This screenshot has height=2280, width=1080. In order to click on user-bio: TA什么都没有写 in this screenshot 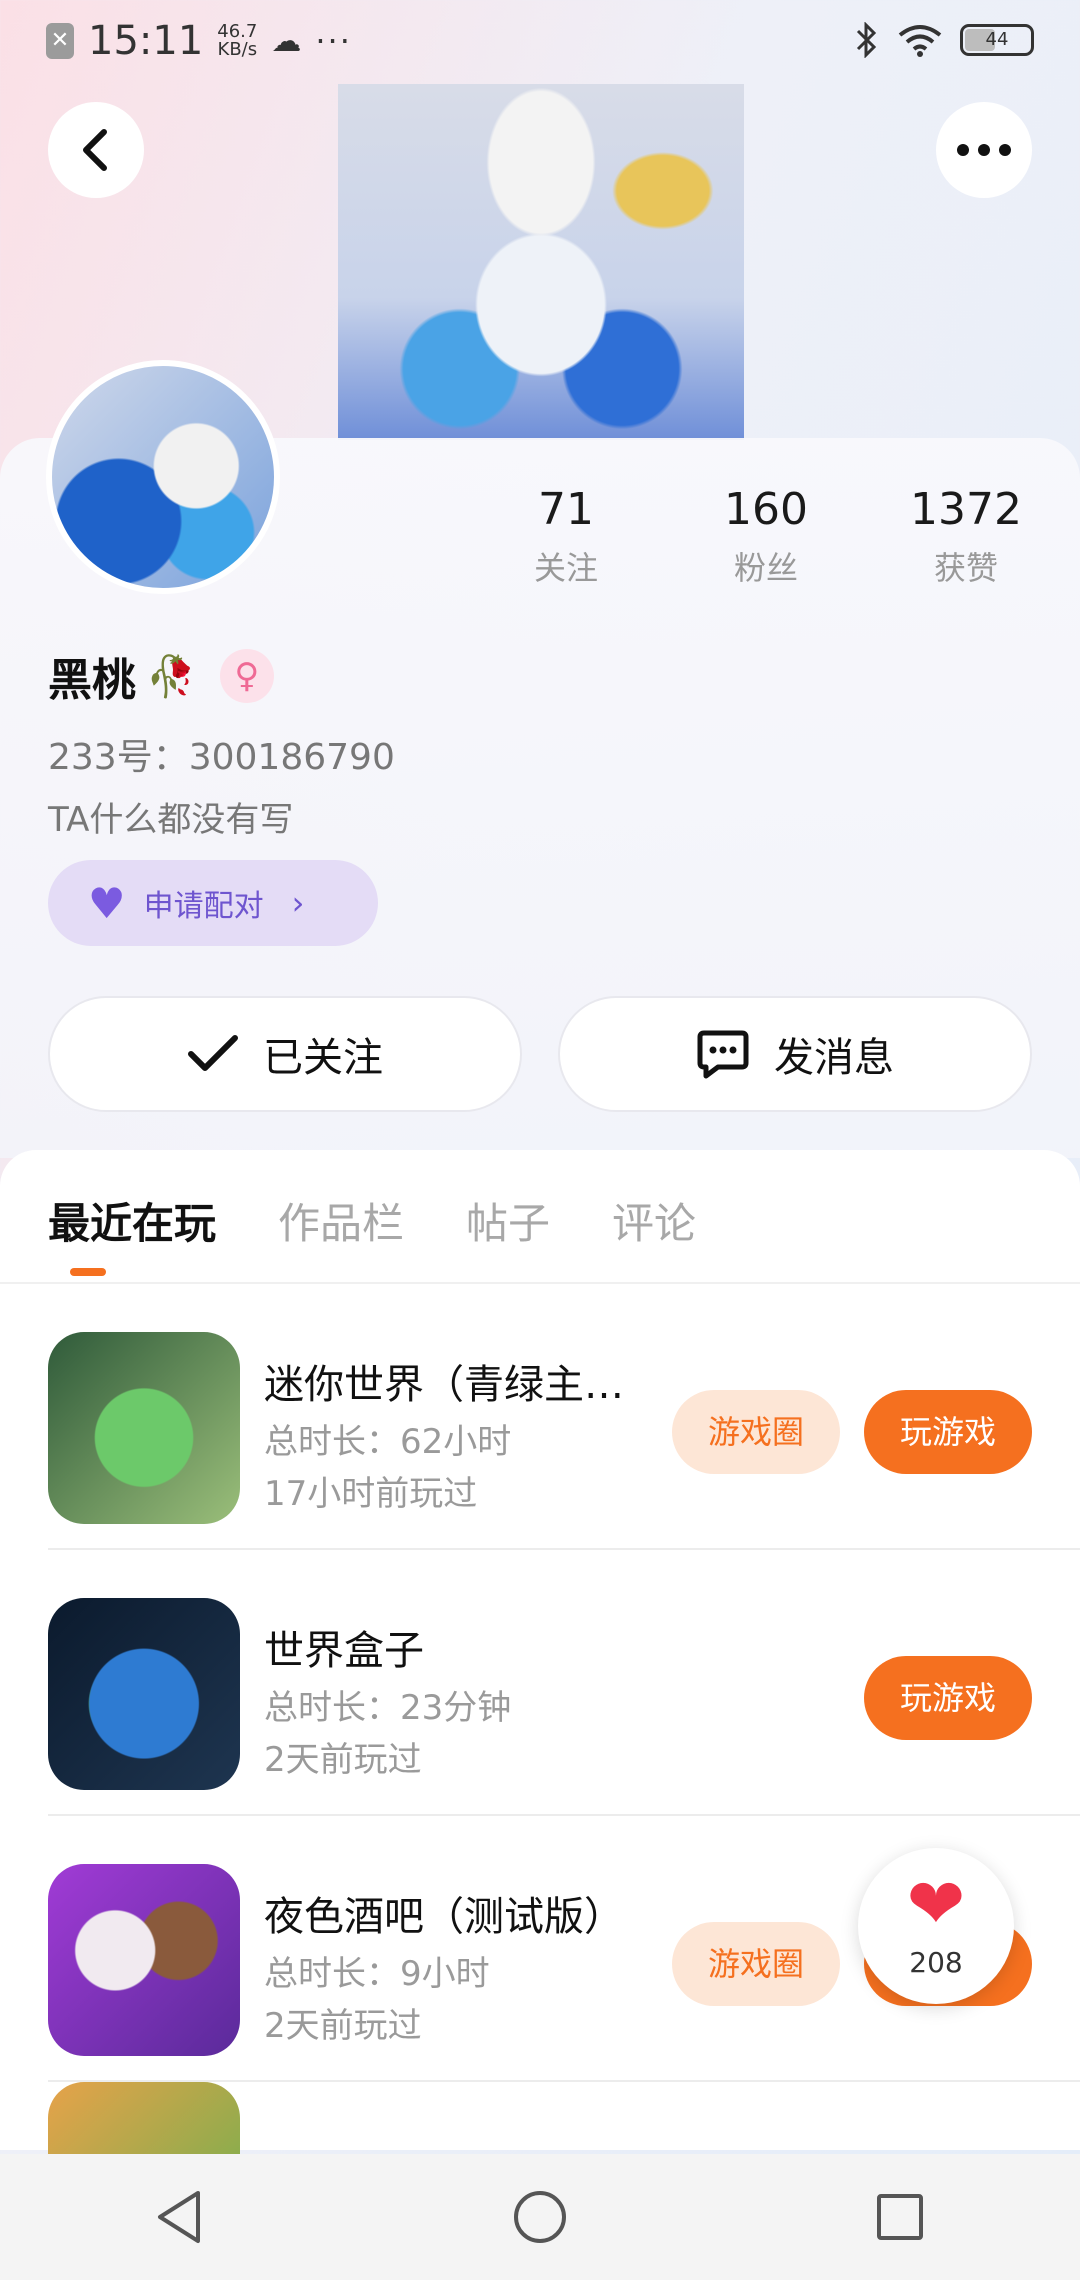, I will do `click(171, 820)`.